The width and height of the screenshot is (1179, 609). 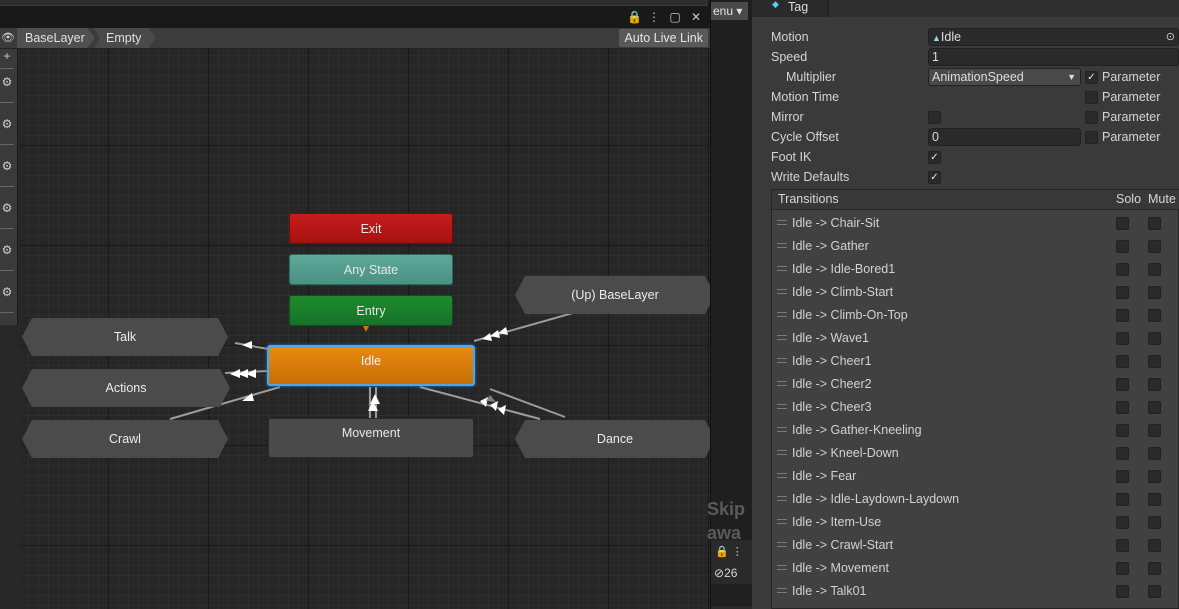 What do you see at coordinates (654, 17) in the screenshot?
I see `more-icon: ⋮` at bounding box center [654, 17].